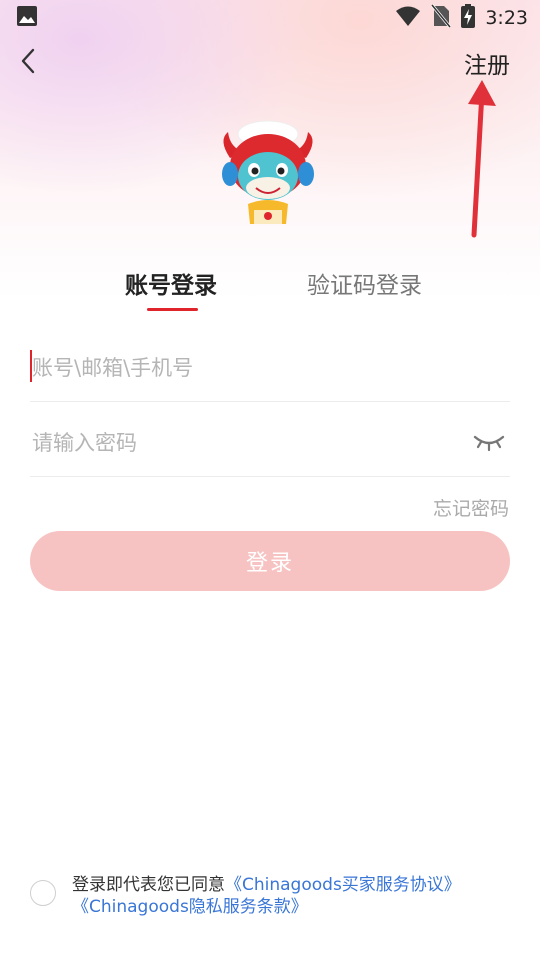 The image size is (540, 960). I want to click on account-field-row, so click(270, 369).